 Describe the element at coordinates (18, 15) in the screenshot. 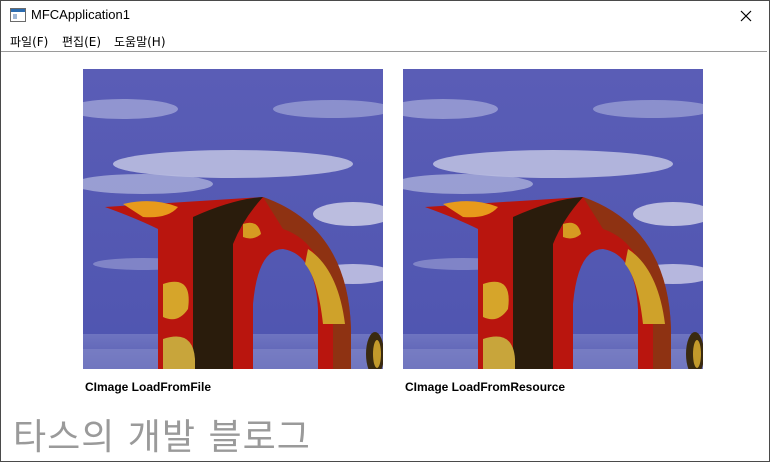

I see `app-icon` at that location.